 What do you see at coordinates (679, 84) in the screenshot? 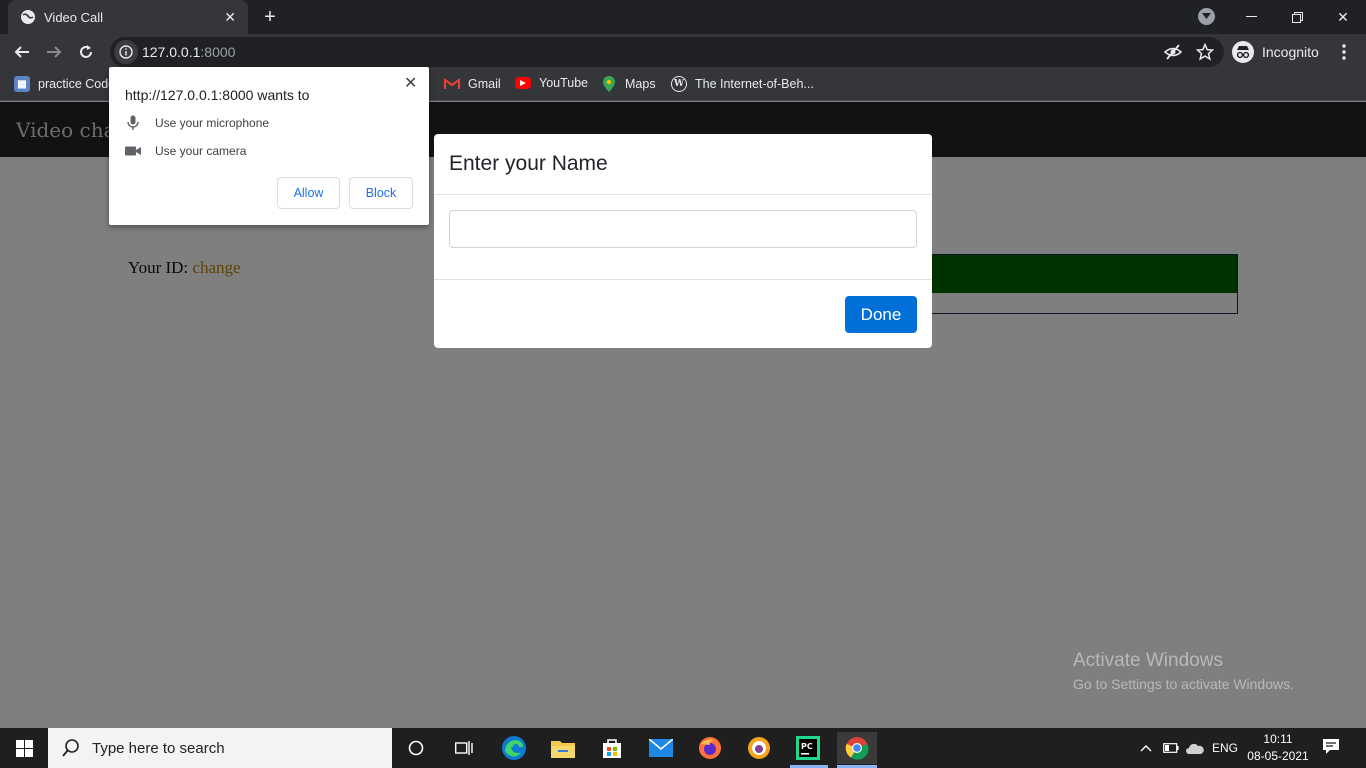
I see `wordpress-icon: W` at bounding box center [679, 84].